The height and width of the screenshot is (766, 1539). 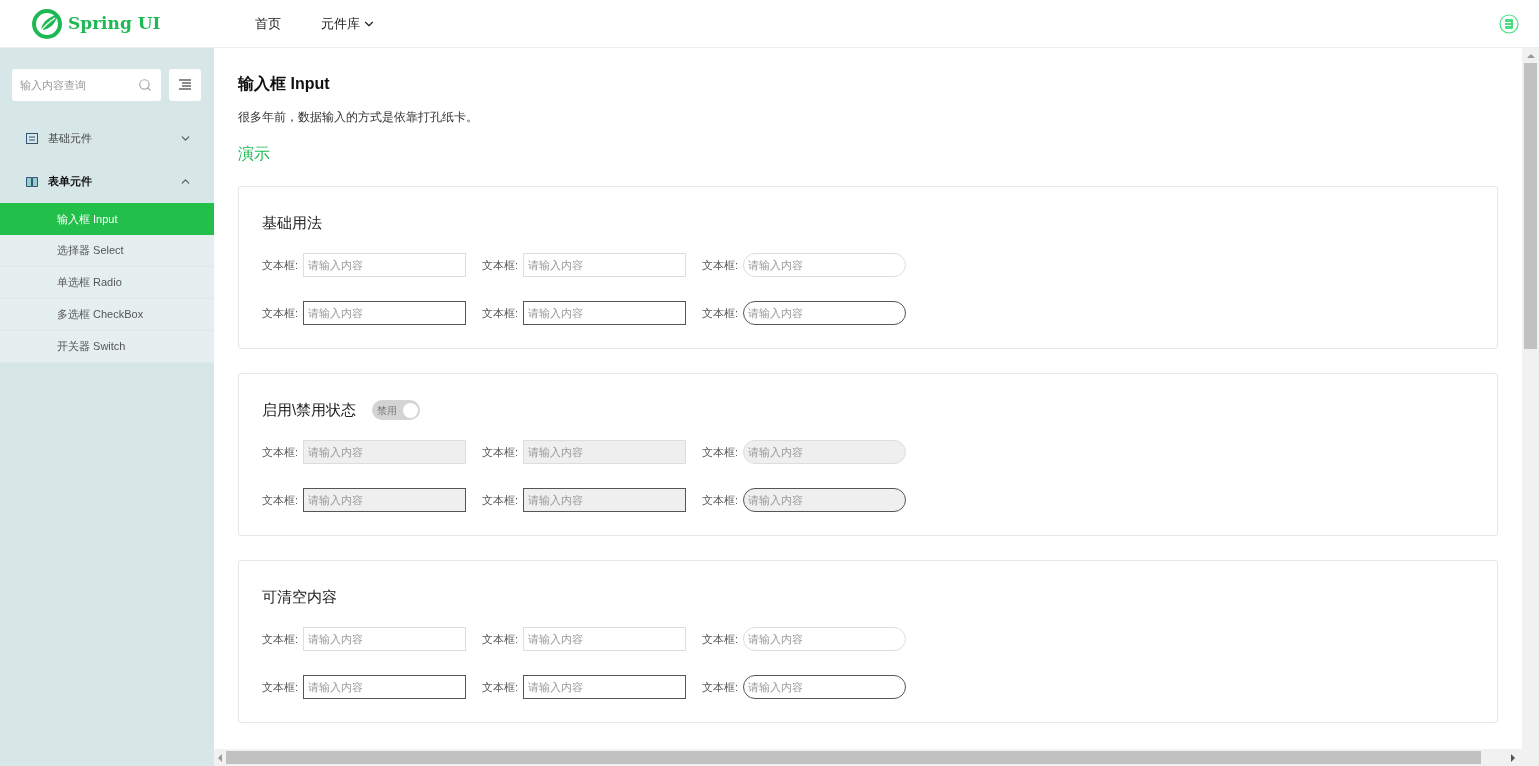 What do you see at coordinates (107, 181) in the screenshot?
I see `sidebar-group: 表单元件` at bounding box center [107, 181].